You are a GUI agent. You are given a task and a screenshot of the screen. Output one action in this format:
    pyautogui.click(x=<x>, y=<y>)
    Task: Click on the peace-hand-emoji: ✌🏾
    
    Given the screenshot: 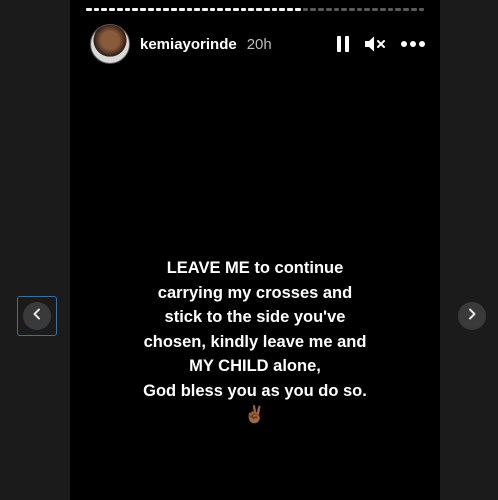 What is the action you would take?
    pyautogui.click(x=255, y=414)
    